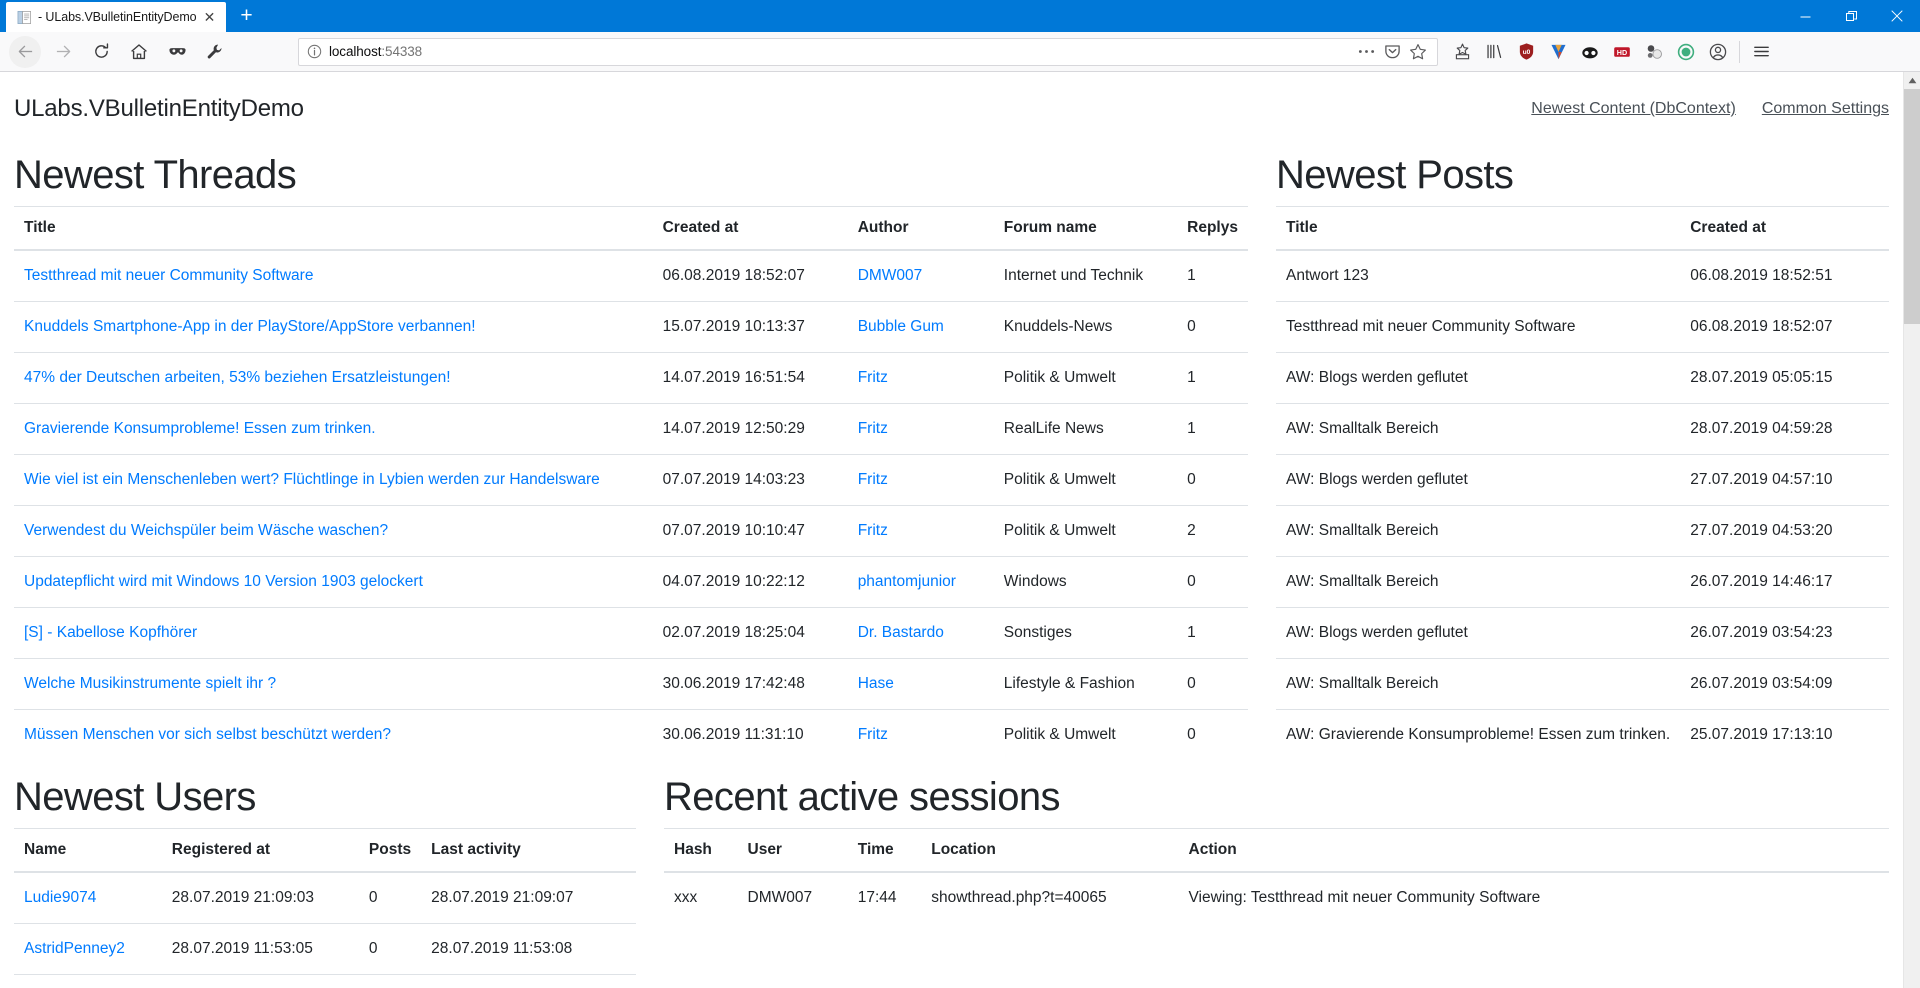 The height and width of the screenshot is (988, 1920). What do you see at coordinates (116, 17) in the screenshot?
I see `browser-tab: - ULabs.VBulletinEntityDemo ✕` at bounding box center [116, 17].